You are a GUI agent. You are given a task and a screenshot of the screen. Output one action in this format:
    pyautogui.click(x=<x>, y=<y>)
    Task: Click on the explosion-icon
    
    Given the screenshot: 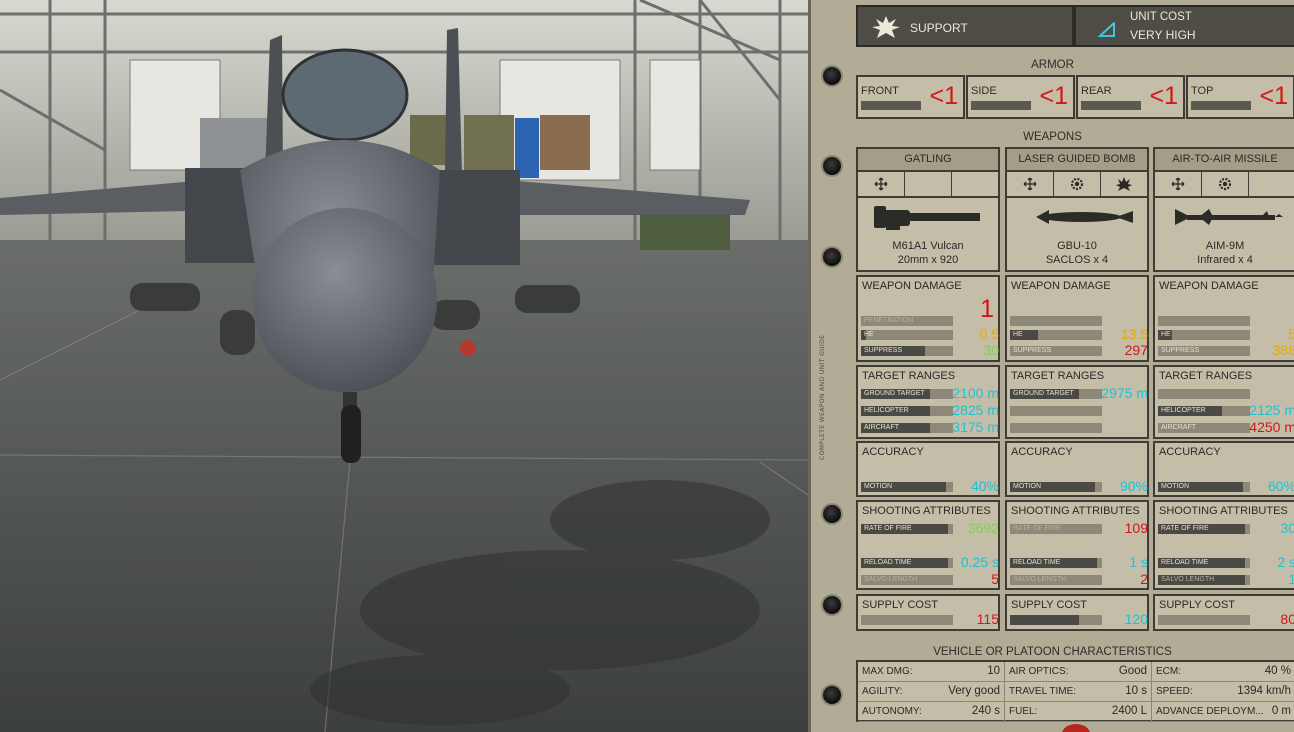 What is the action you would take?
    pyautogui.click(x=1124, y=184)
    